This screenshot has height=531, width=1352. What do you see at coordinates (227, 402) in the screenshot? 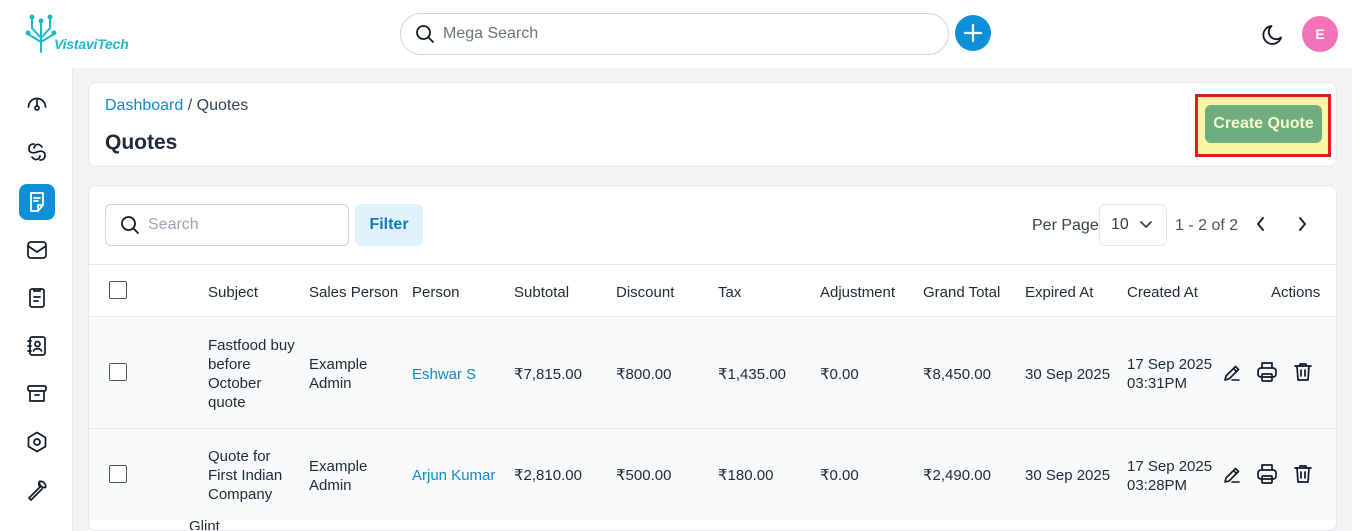
I see `subject-line: quote` at bounding box center [227, 402].